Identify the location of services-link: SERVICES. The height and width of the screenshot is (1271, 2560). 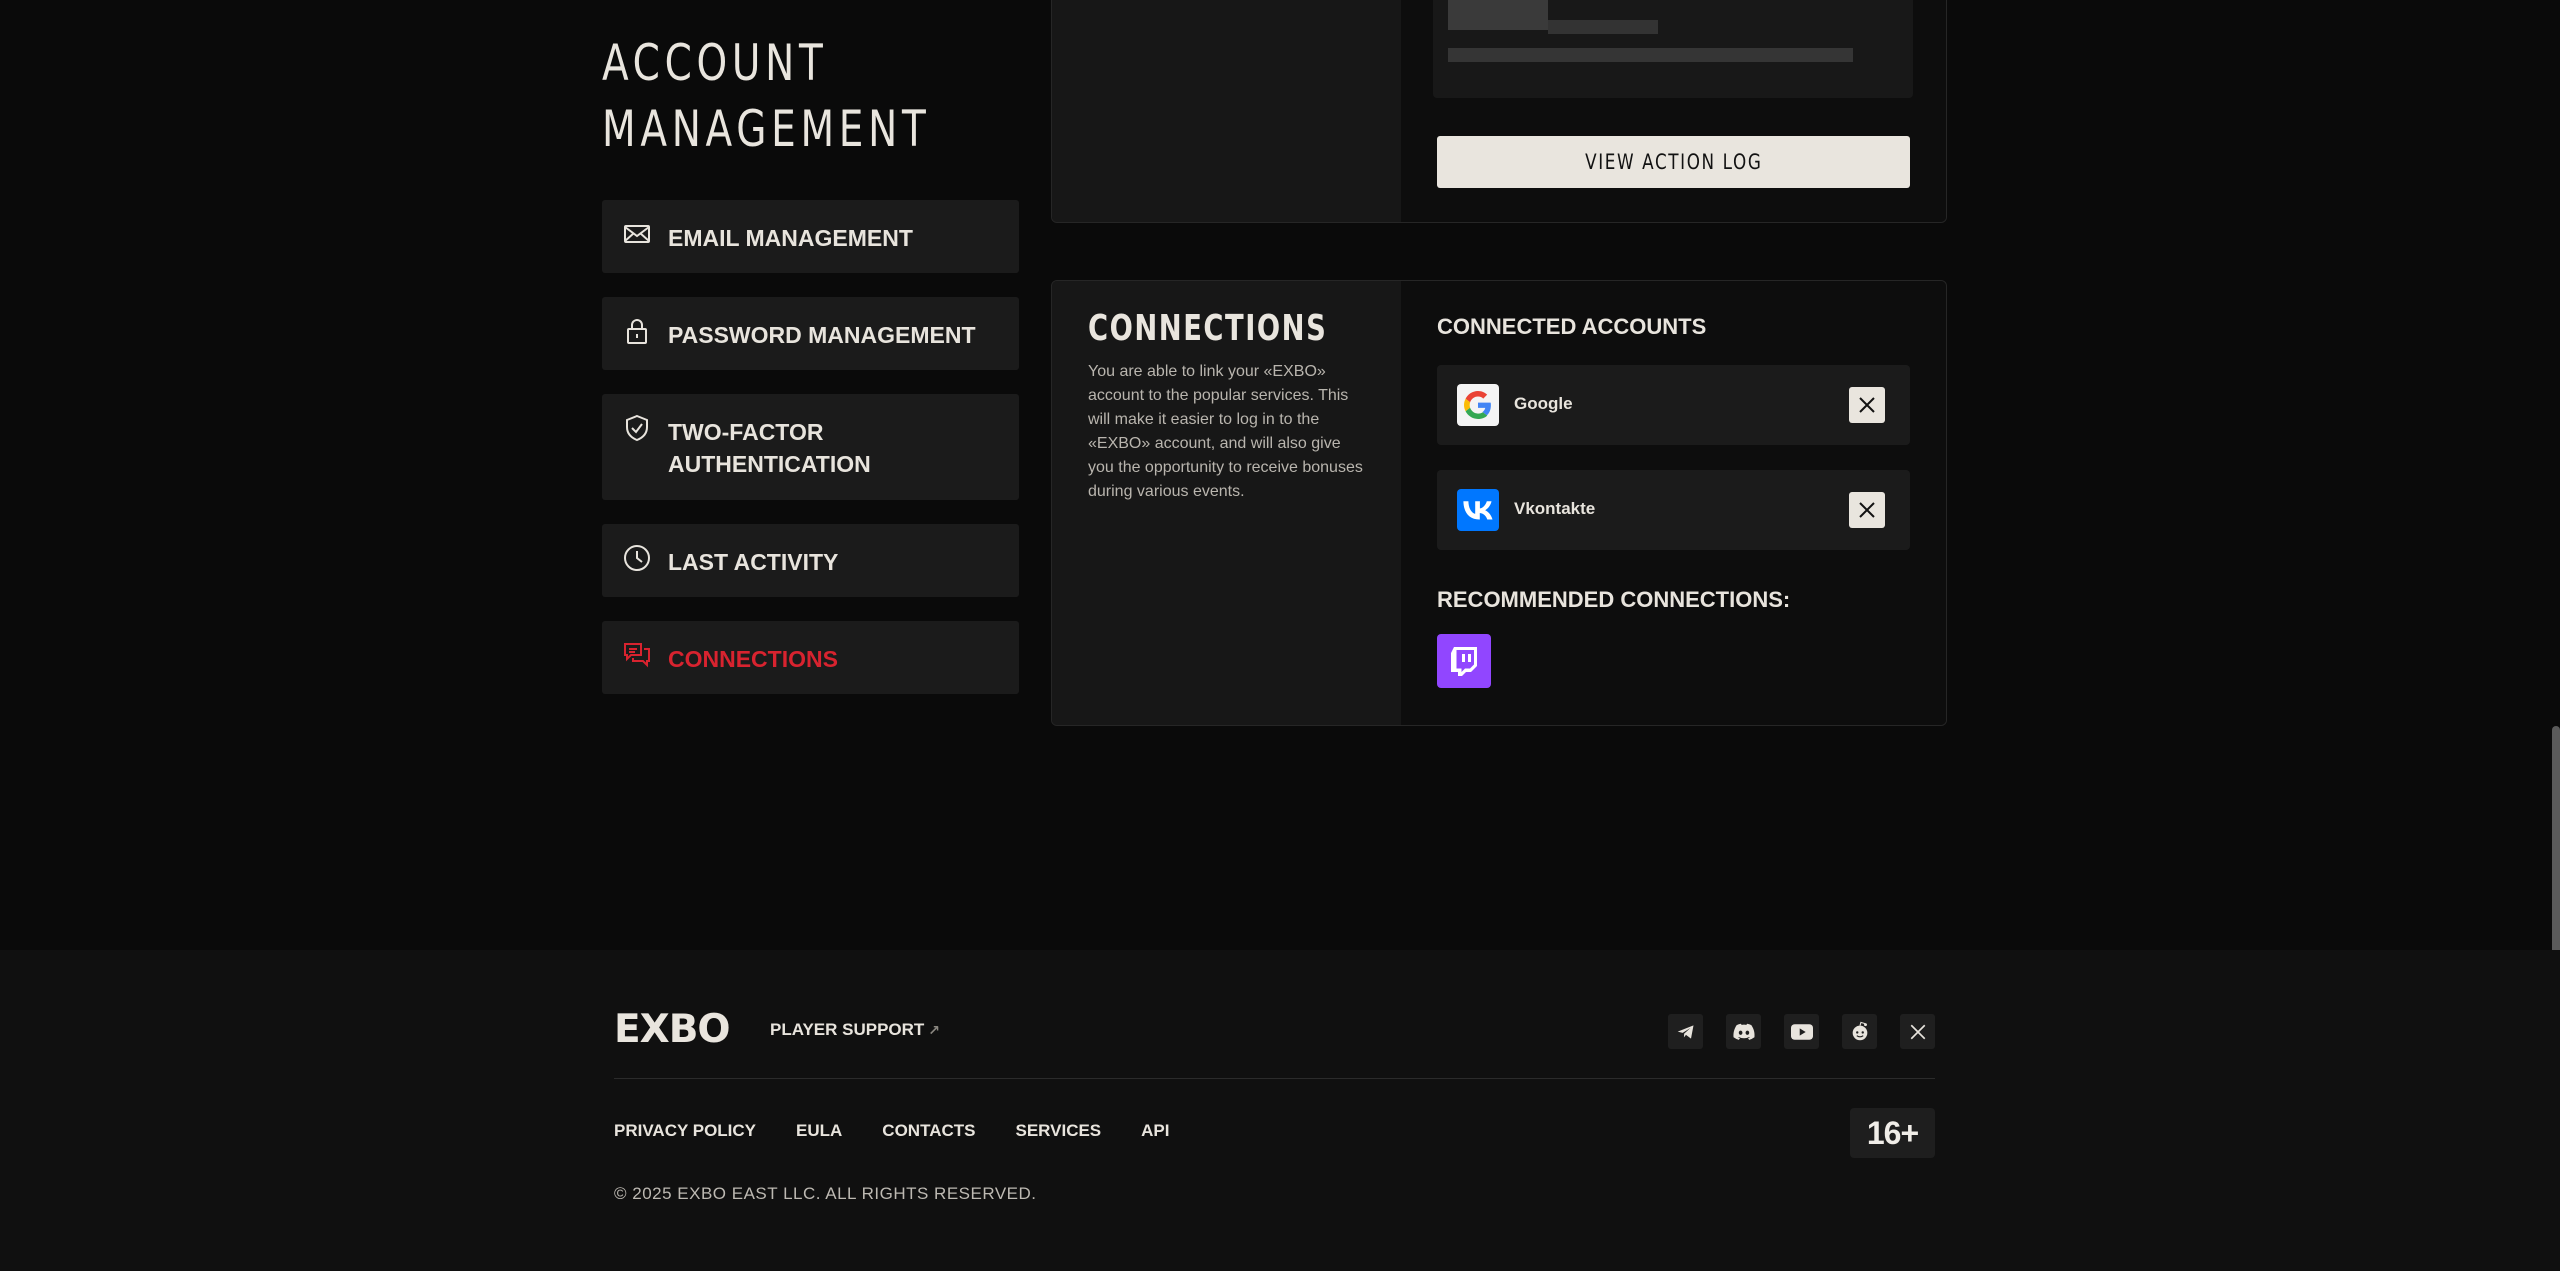
(1058, 1131).